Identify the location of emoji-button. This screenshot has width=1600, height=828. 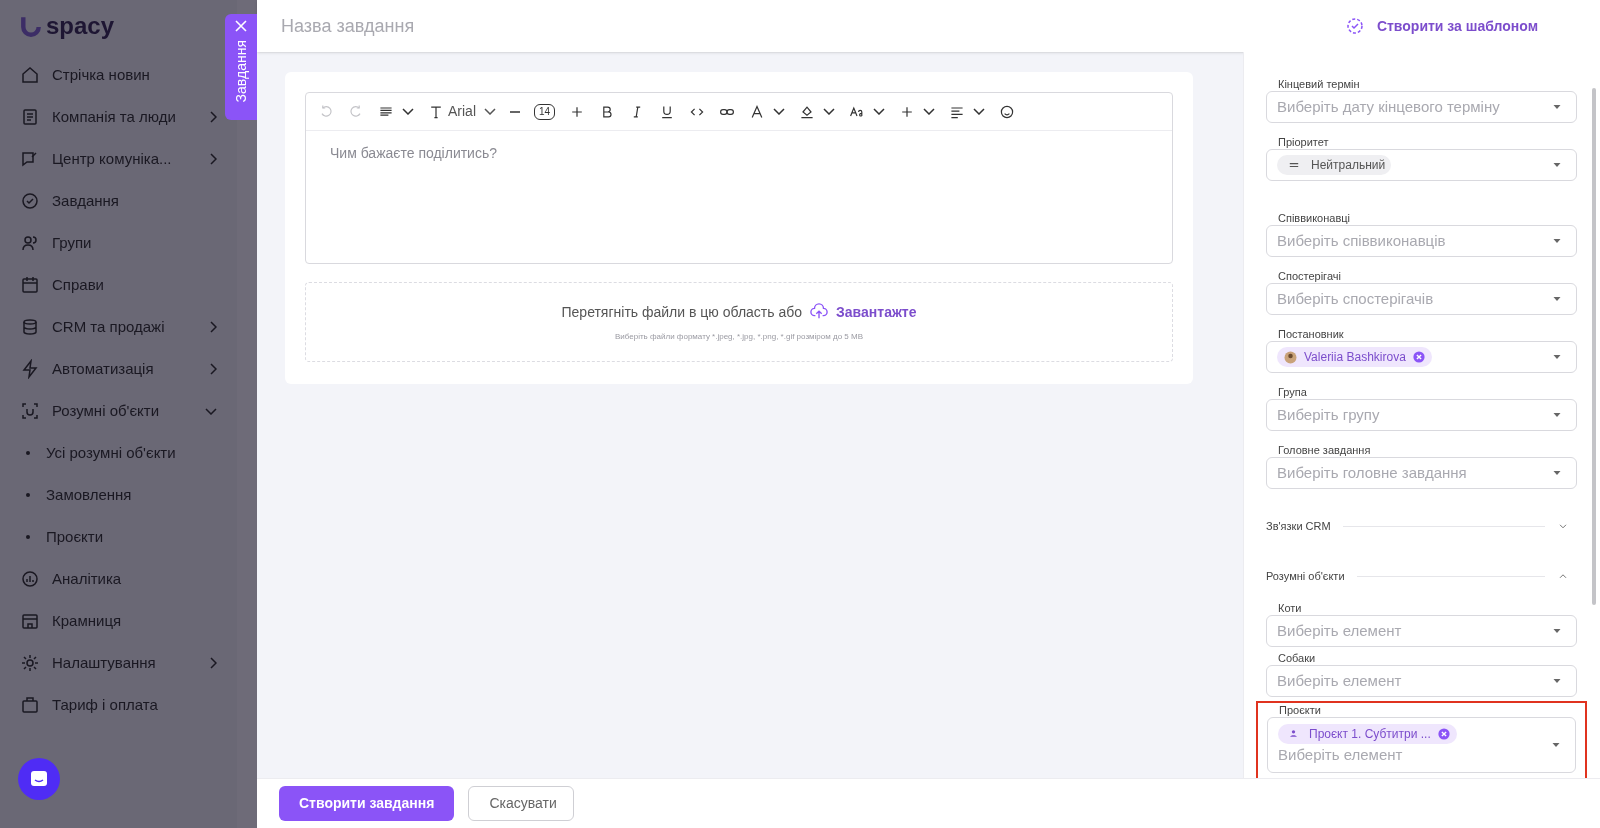
(1007, 111).